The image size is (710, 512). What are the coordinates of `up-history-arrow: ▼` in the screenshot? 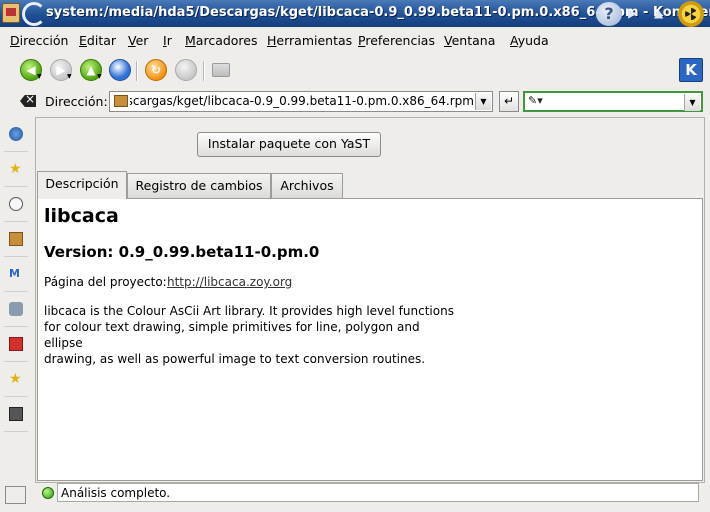 It's located at (99, 76).